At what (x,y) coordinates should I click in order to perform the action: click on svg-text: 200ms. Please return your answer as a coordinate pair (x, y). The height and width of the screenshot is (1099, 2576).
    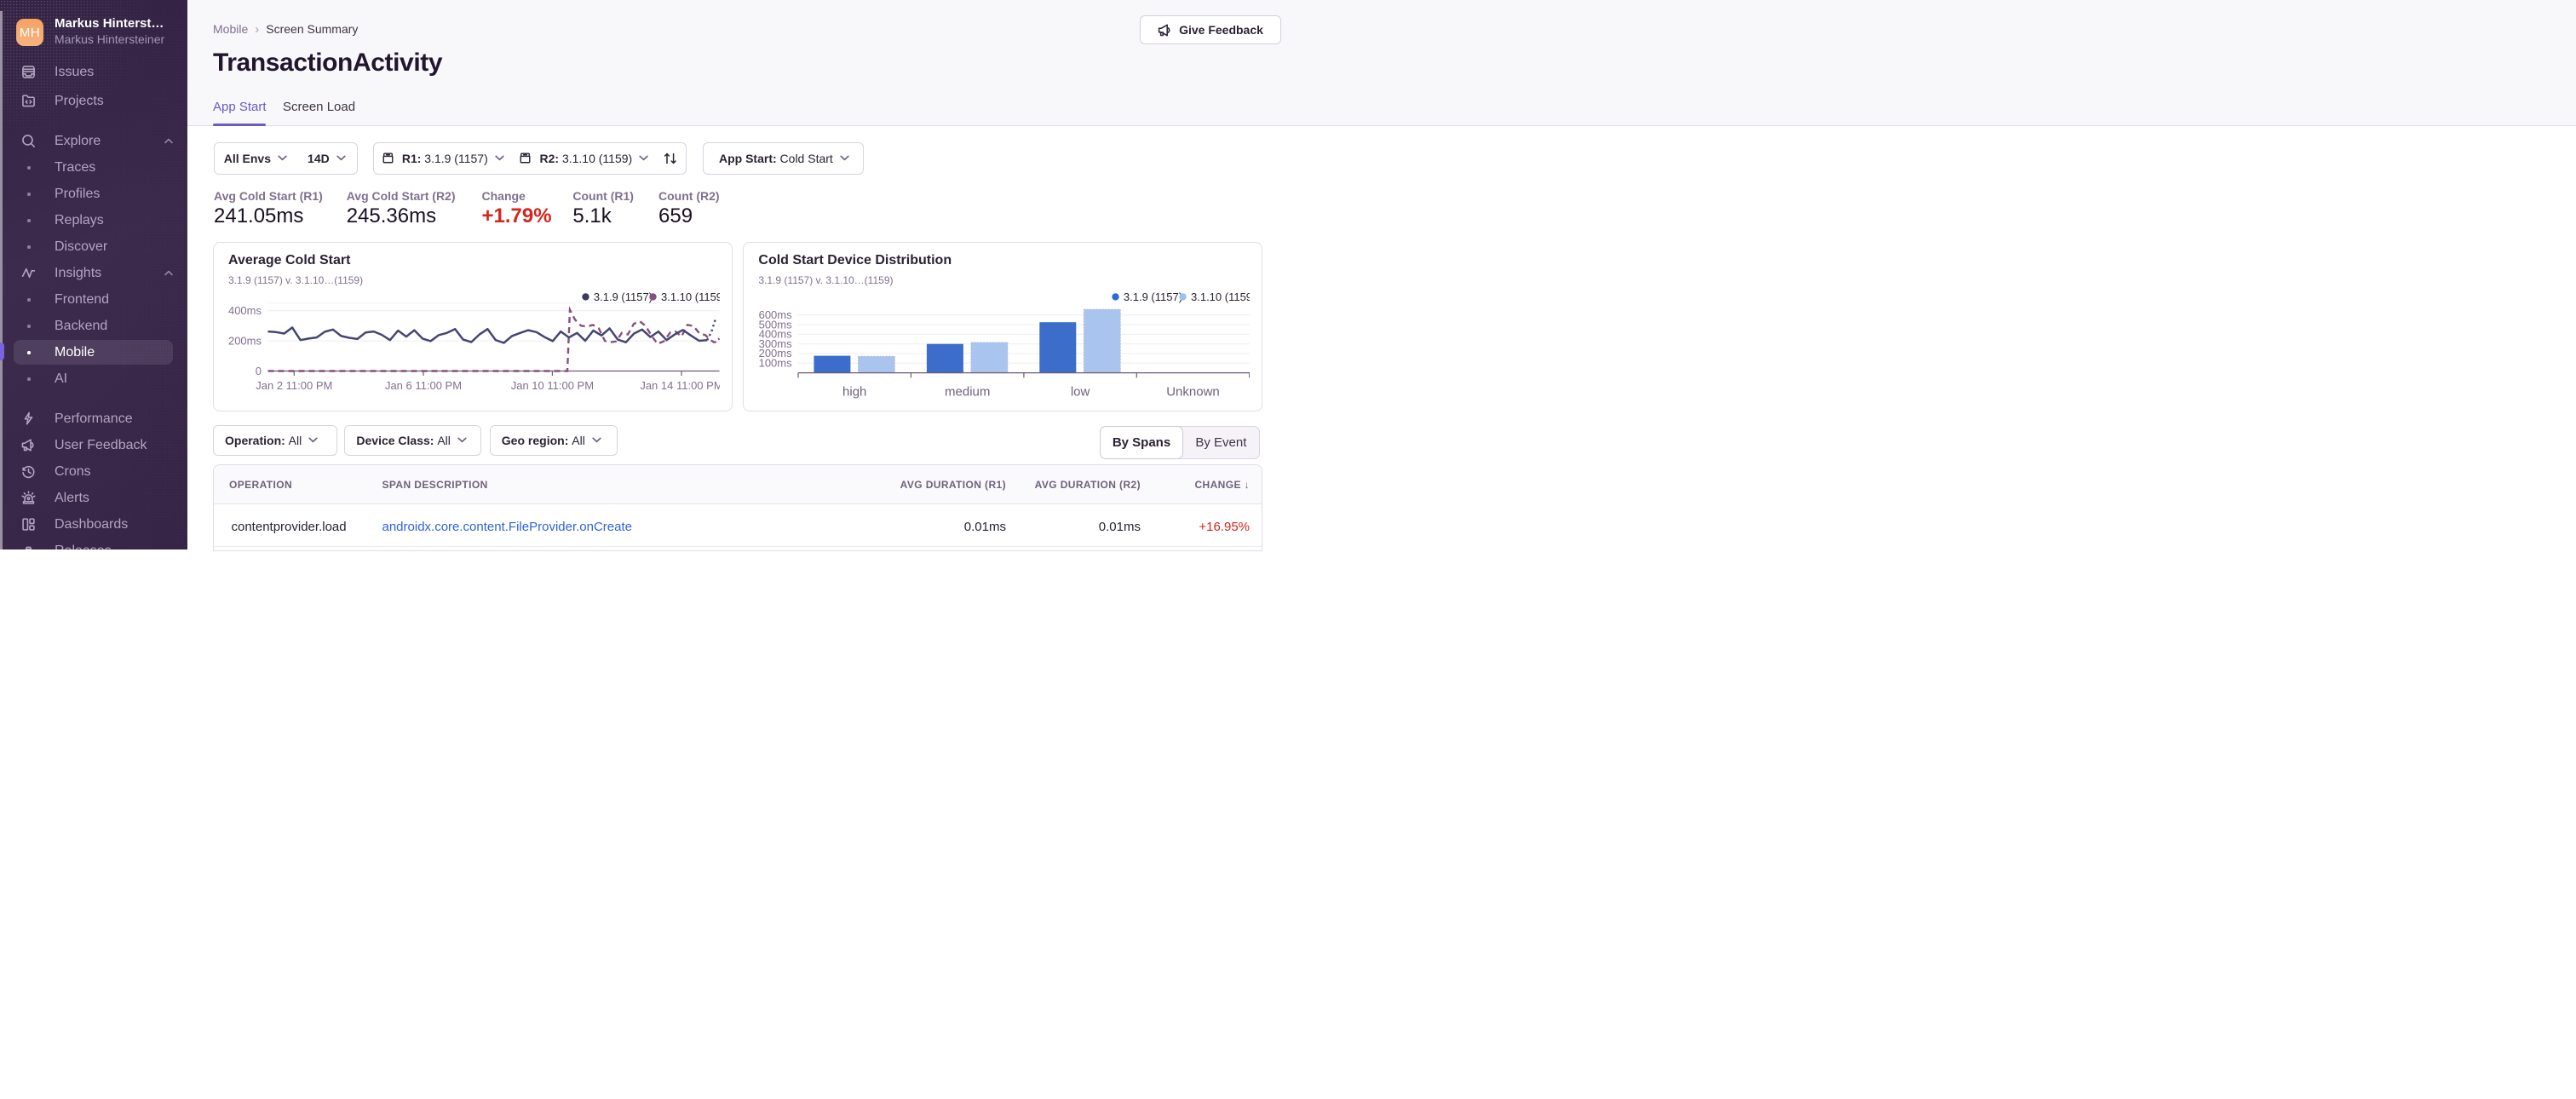
    Looking at the image, I should click on (245, 342).